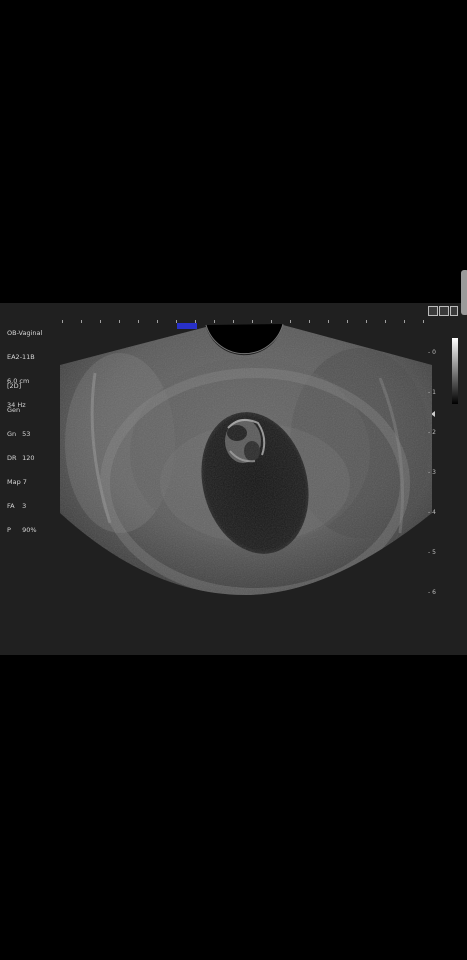 This screenshot has width=467, height=960. Describe the element at coordinates (432, 392) in the screenshot. I see `depth-tick-label: - 1` at that location.